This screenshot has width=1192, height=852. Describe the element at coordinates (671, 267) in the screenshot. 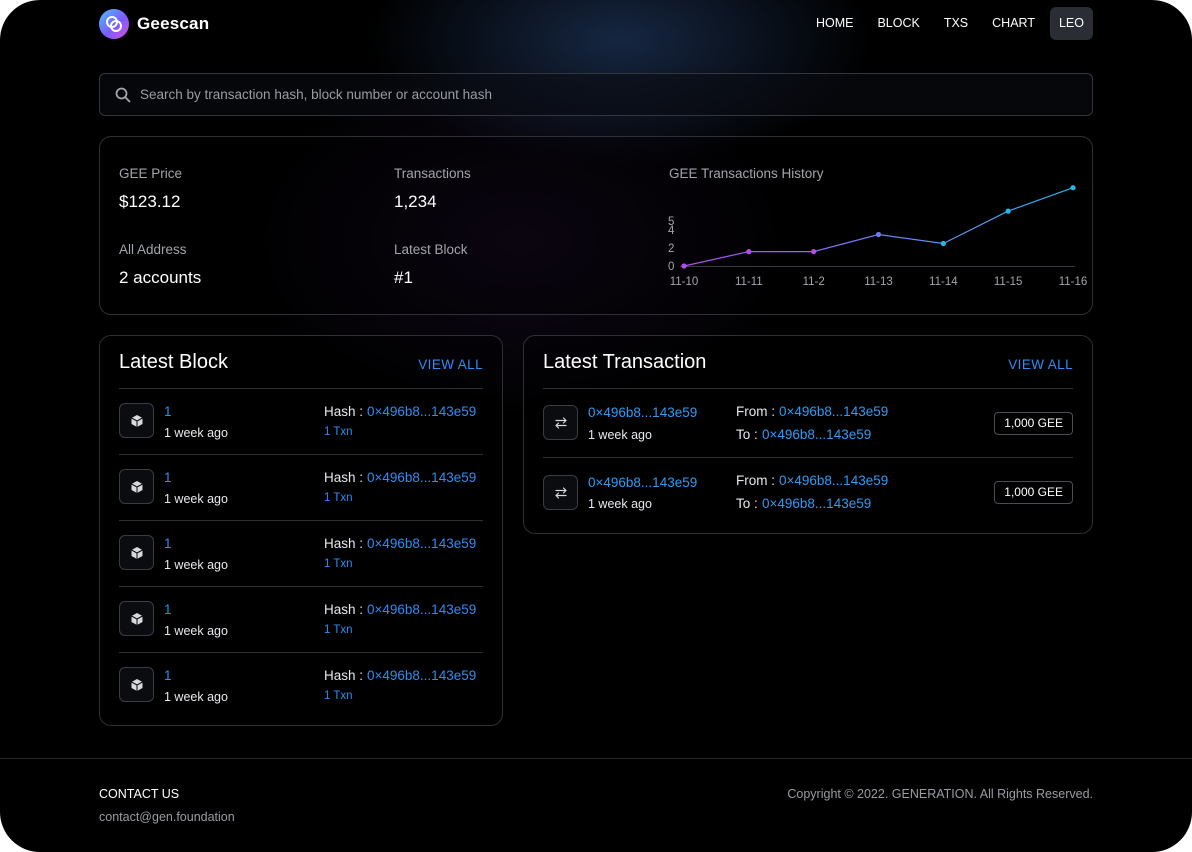

I see `y-tick-label: 0` at that location.